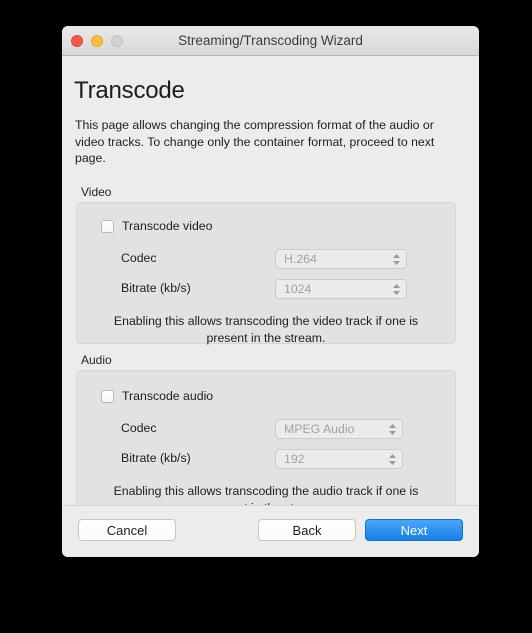 Image resolution: width=532 pixels, height=633 pixels. Describe the element at coordinates (96, 360) in the screenshot. I see `audio-group-label: Audio` at that location.